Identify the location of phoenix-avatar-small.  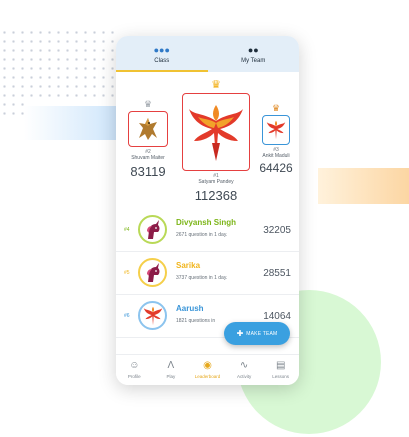
(276, 130).